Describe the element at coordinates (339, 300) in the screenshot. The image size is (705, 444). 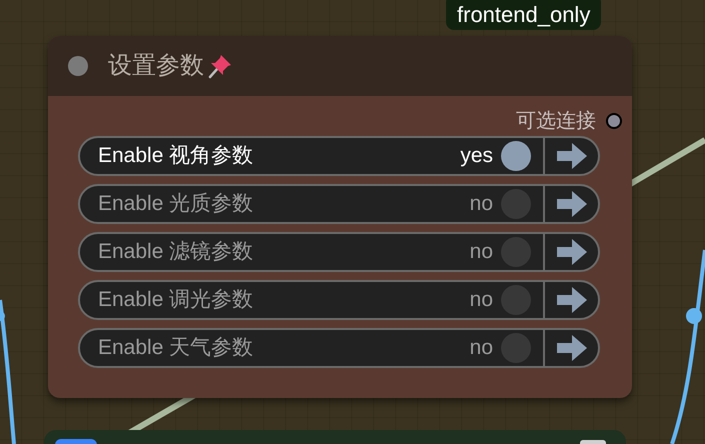
I see `toggle-widget: Enable 调光参数 no` at that location.